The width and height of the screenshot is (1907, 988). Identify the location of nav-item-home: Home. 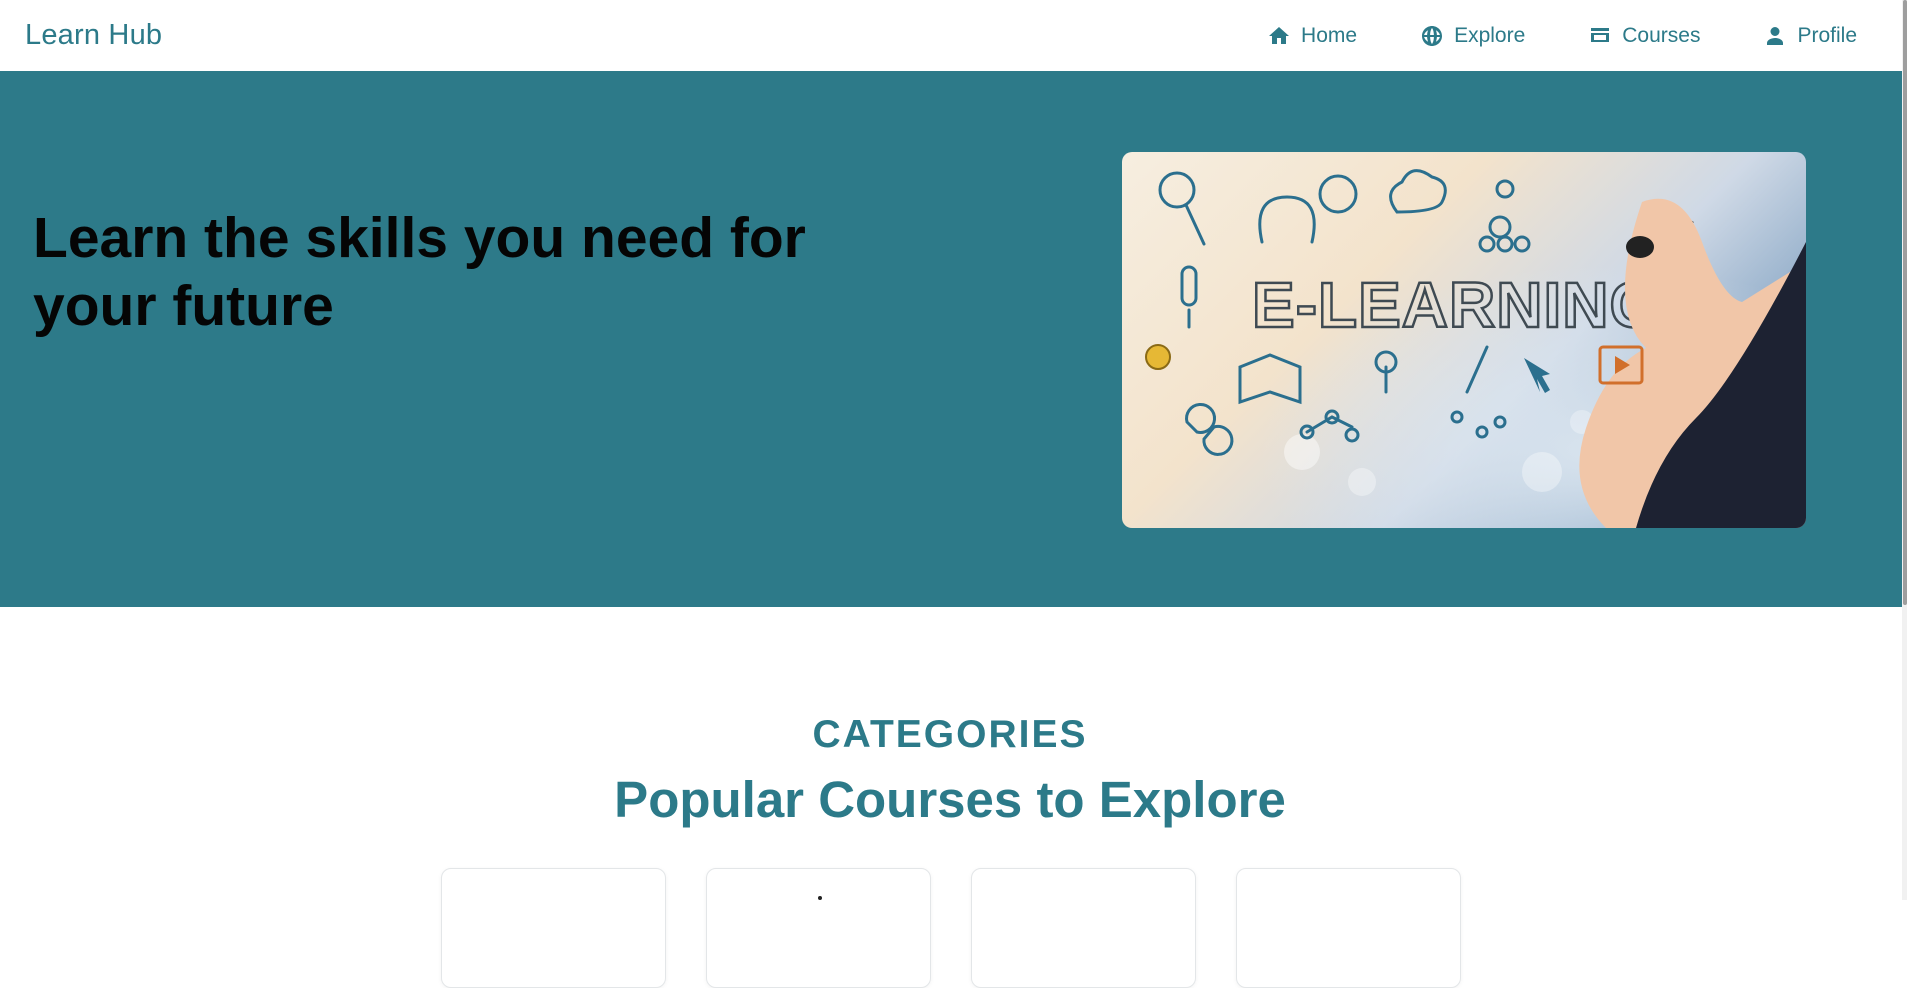
(1312, 36).